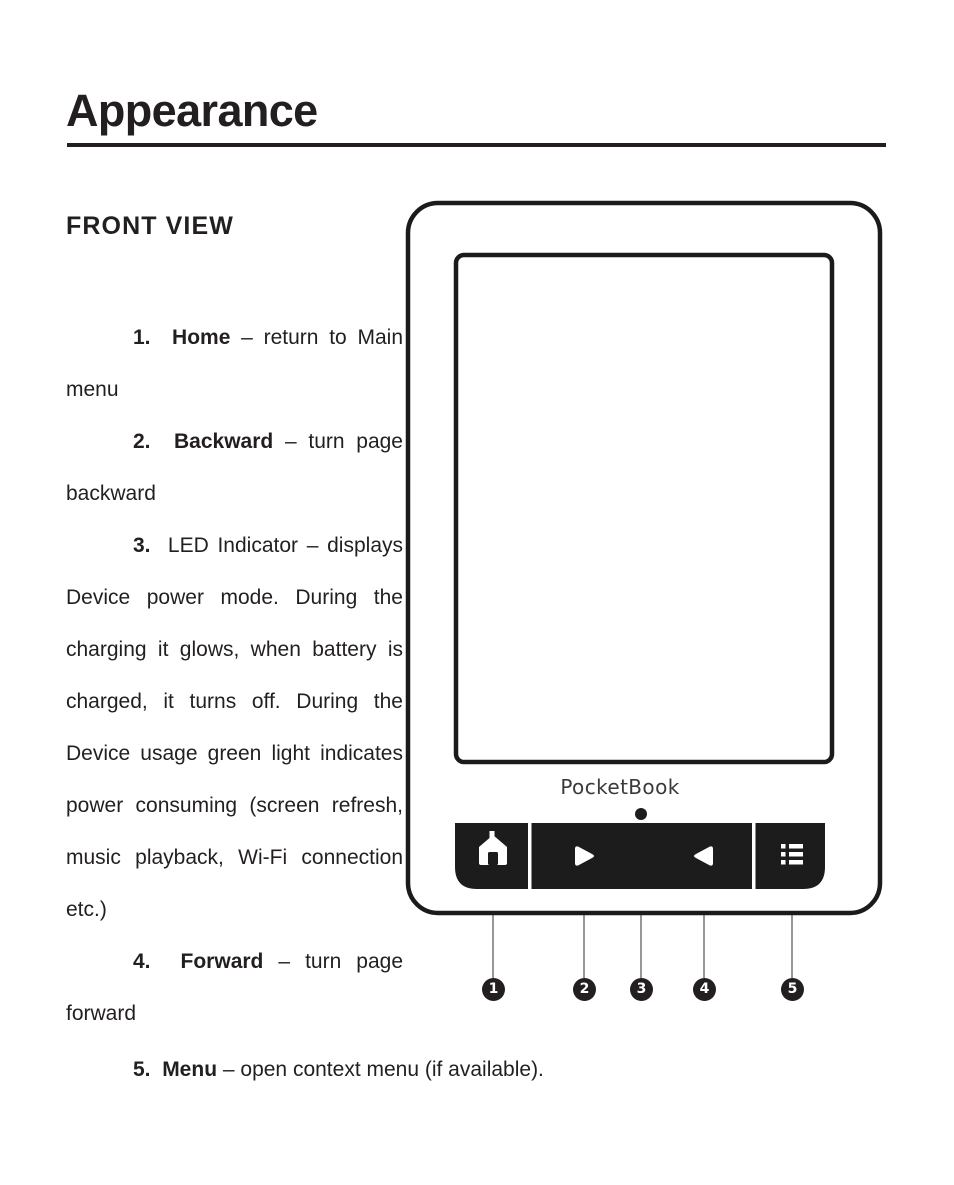 This screenshot has width=954, height=1185. I want to click on title-divider, so click(476, 145).